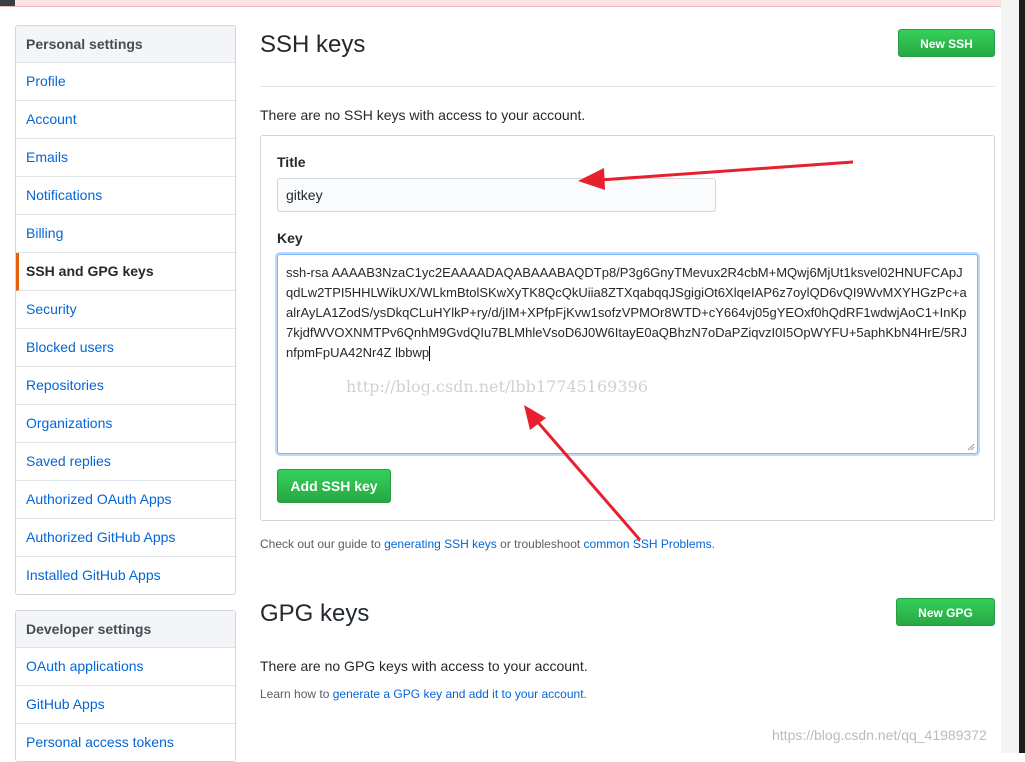  Describe the element at coordinates (125, 705) in the screenshot. I see `sidebar-item-github-apps: GitHub Apps` at that location.